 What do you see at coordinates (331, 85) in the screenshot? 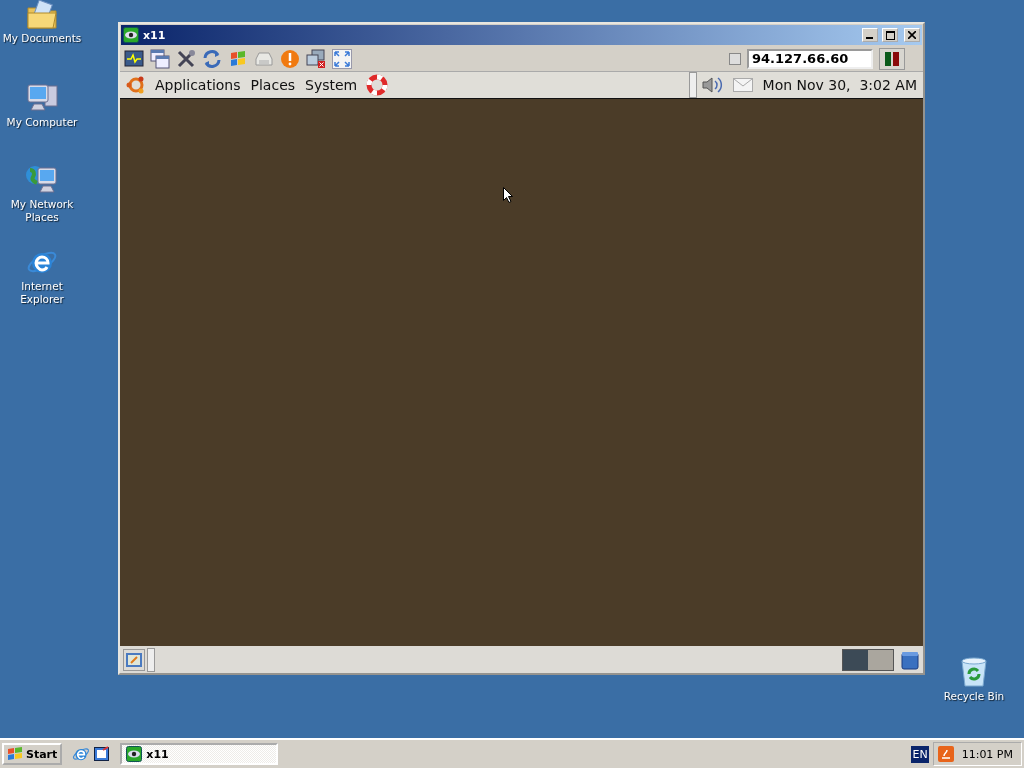
I see `panel-menu: System` at bounding box center [331, 85].